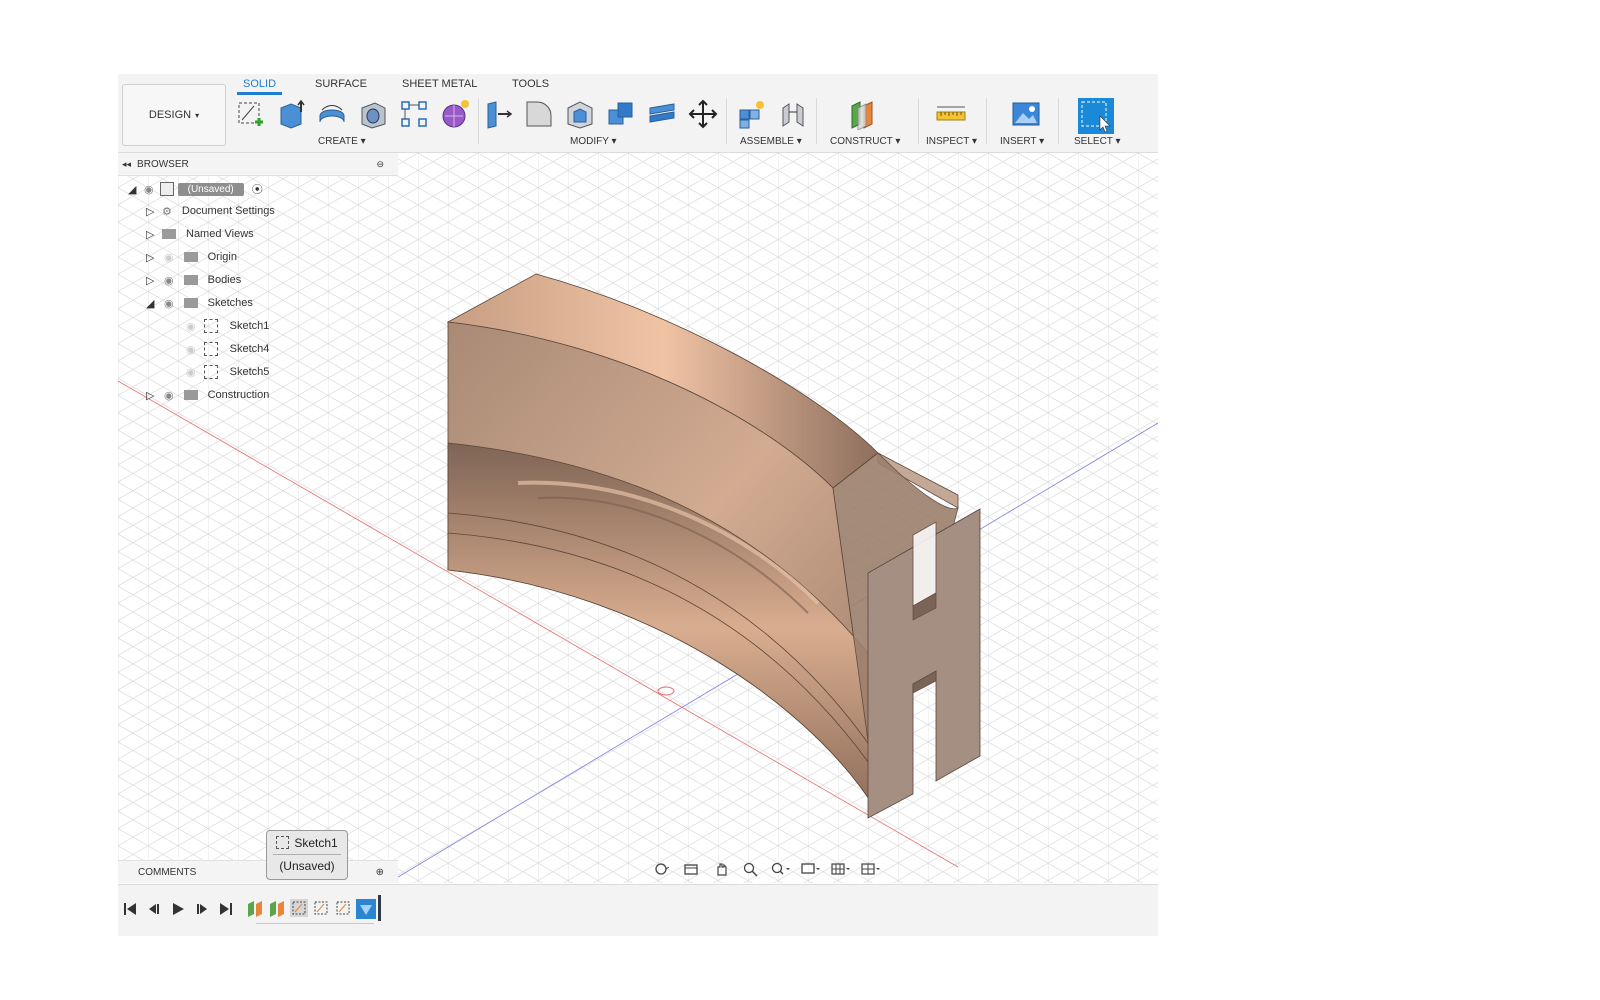 Image resolution: width=1600 pixels, height=1000 pixels. I want to click on press-pull-icon, so click(498, 114).